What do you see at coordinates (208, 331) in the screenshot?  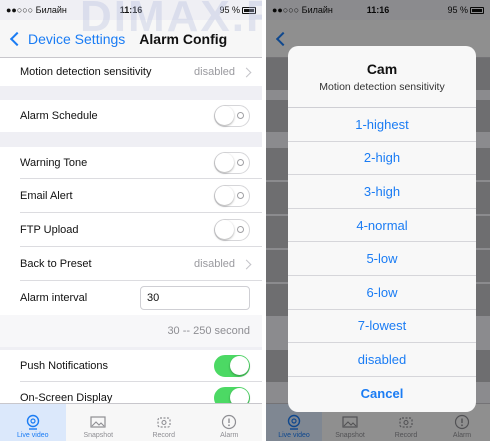 I see `alarm-interval-range: 30 -- 250 second` at bounding box center [208, 331].